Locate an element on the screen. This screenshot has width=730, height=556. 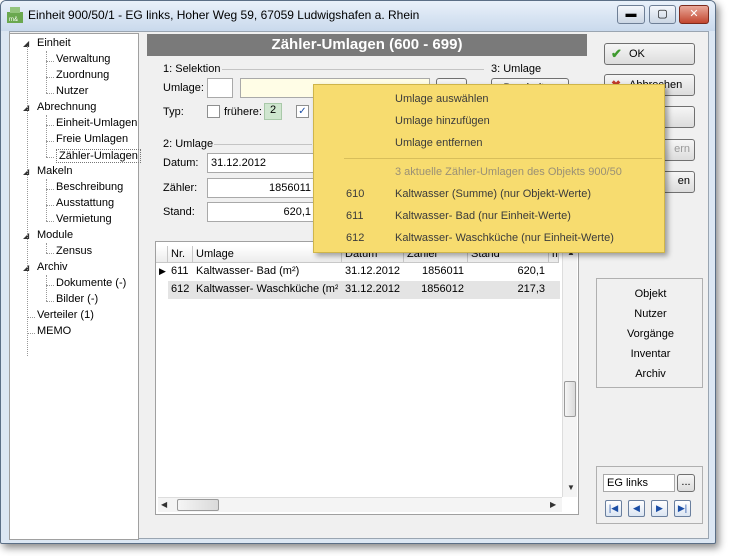
hscroll-thumb is located at coordinates (198, 505).